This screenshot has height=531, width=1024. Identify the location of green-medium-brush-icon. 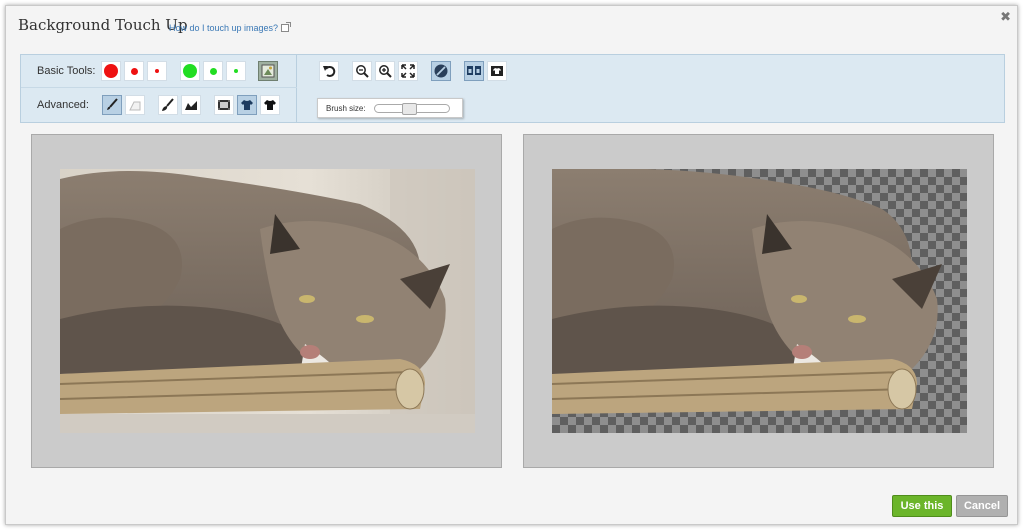
(213, 71).